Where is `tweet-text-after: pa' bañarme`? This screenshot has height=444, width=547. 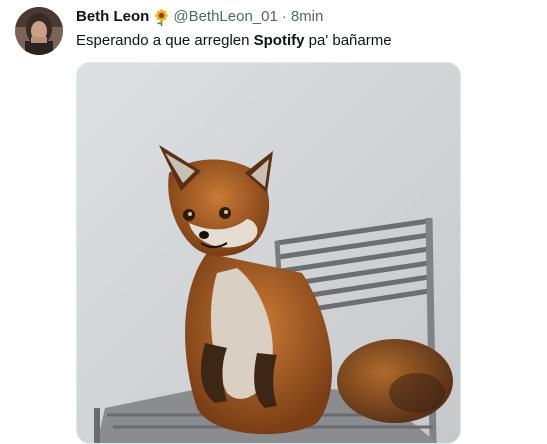 tweet-text-after: pa' bañarme is located at coordinates (348, 40).